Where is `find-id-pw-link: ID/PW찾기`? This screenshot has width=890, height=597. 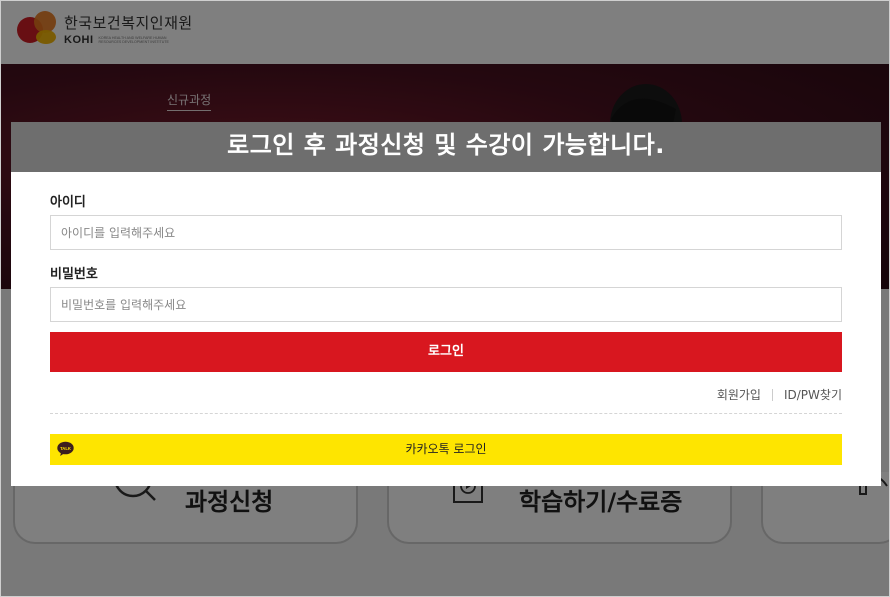 find-id-pw-link: ID/PW찾기 is located at coordinates (813, 394).